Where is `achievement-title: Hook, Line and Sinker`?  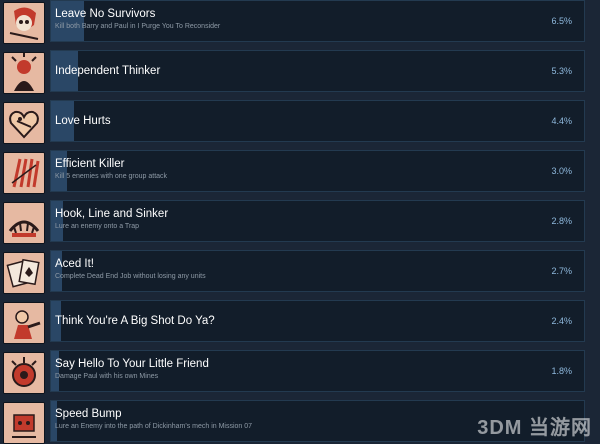 achievement-title: Hook, Line and Sinker is located at coordinates (112, 214).